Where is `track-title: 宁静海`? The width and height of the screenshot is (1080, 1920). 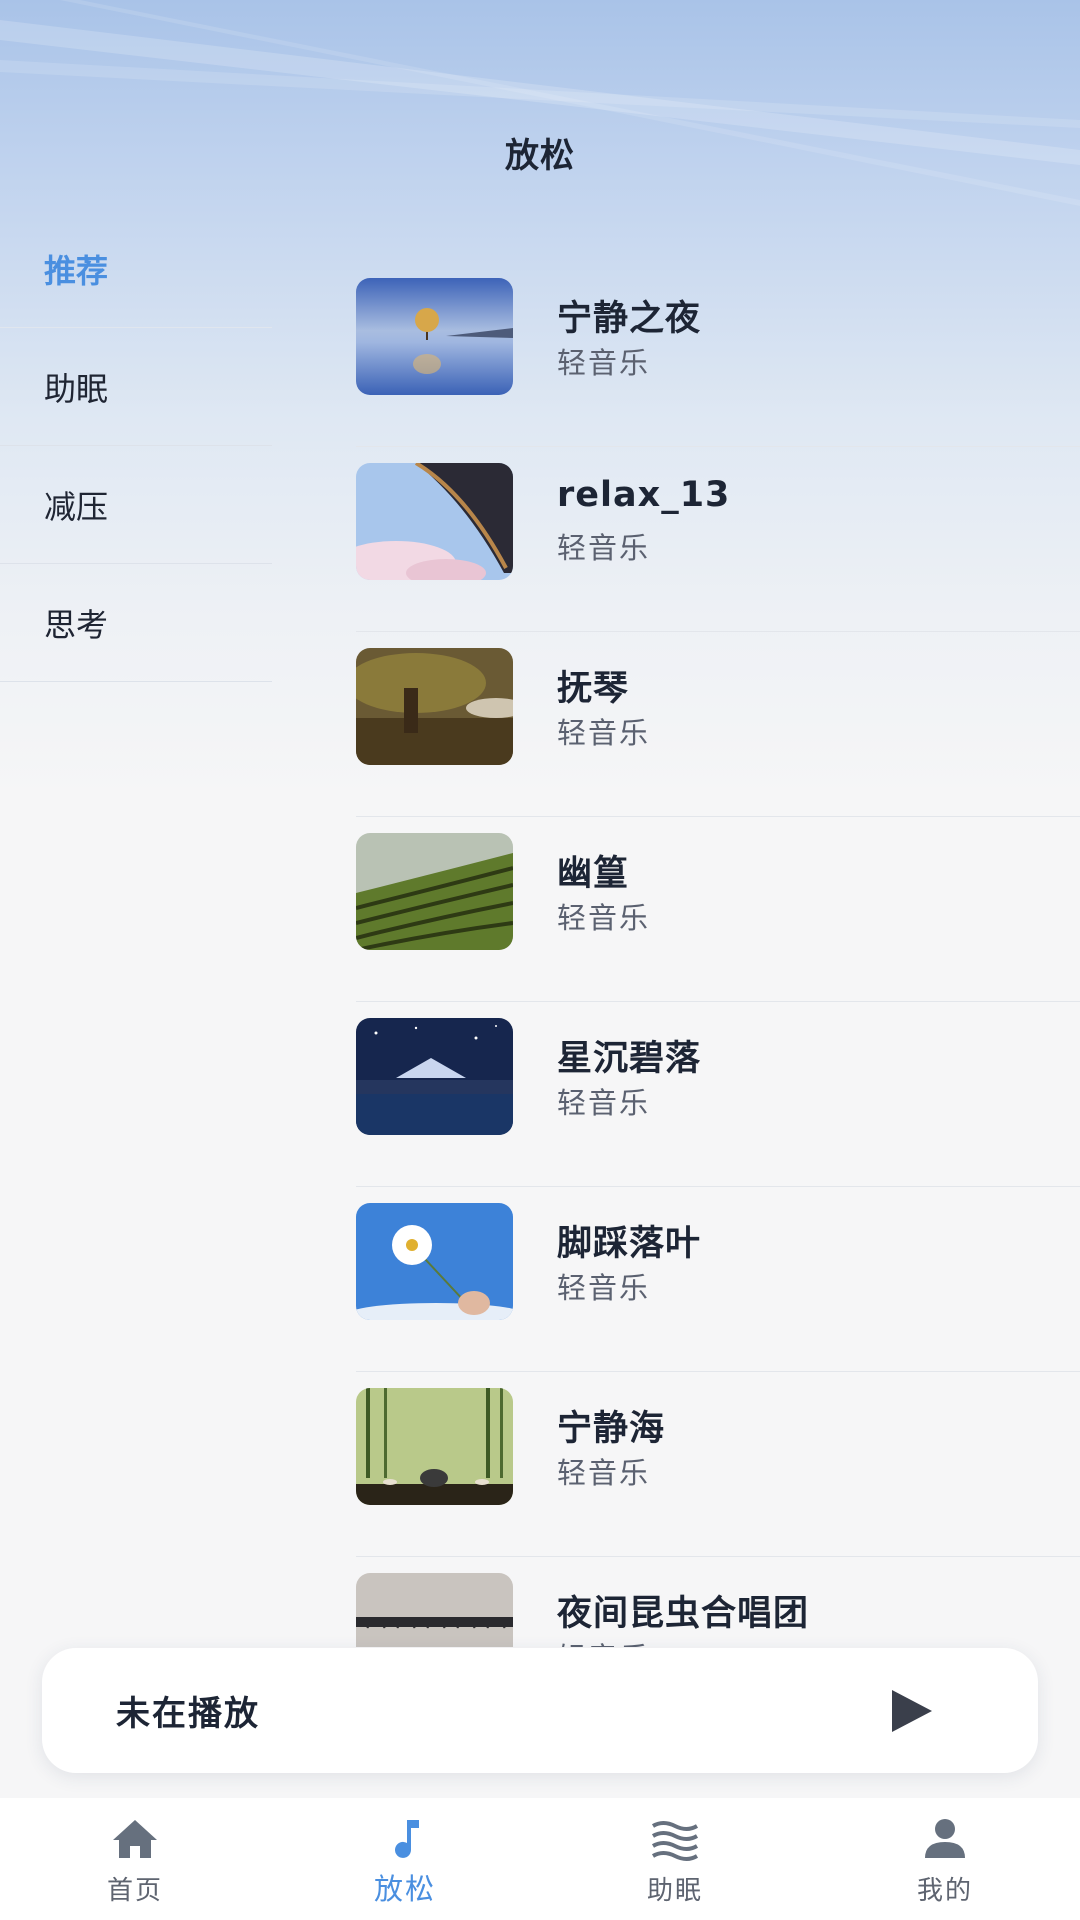 track-title: 宁静海 is located at coordinates (611, 1429).